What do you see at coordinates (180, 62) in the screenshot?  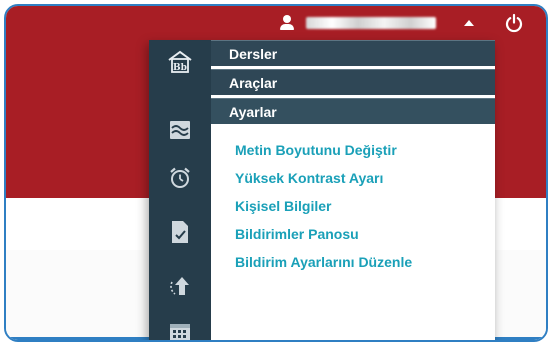 I see `blackboard-home-icon: Bb` at bounding box center [180, 62].